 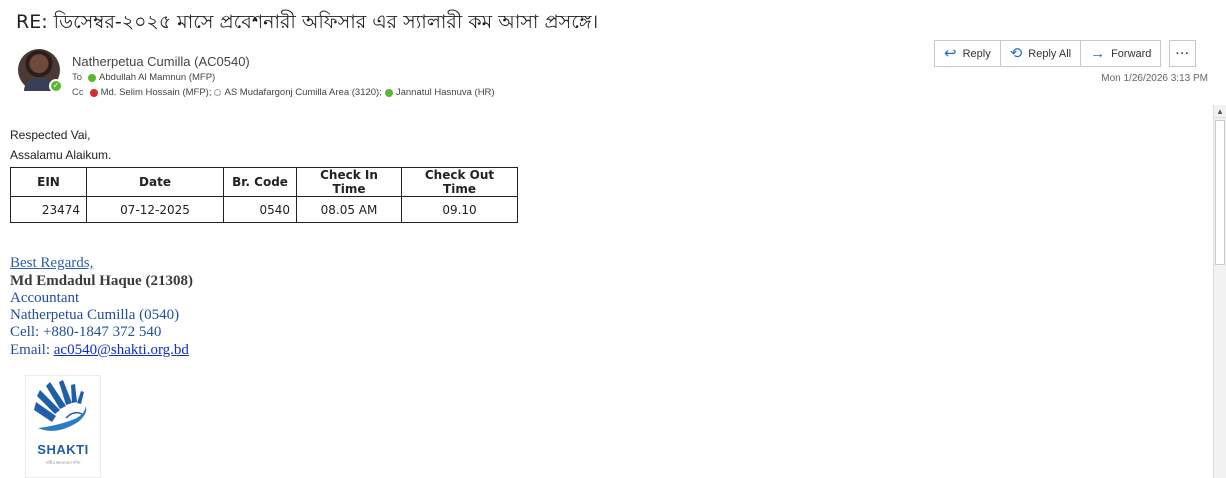 What do you see at coordinates (260, 182) in the screenshot?
I see `column-header-br-code: Br. Code` at bounding box center [260, 182].